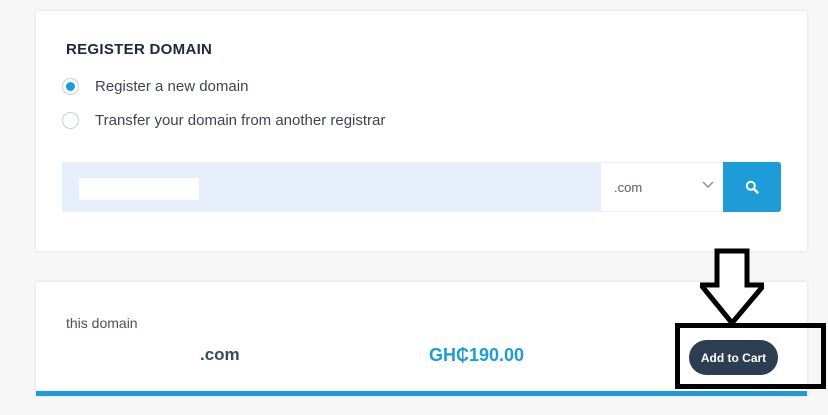  I want to click on tld-select: .com, so click(662, 187).